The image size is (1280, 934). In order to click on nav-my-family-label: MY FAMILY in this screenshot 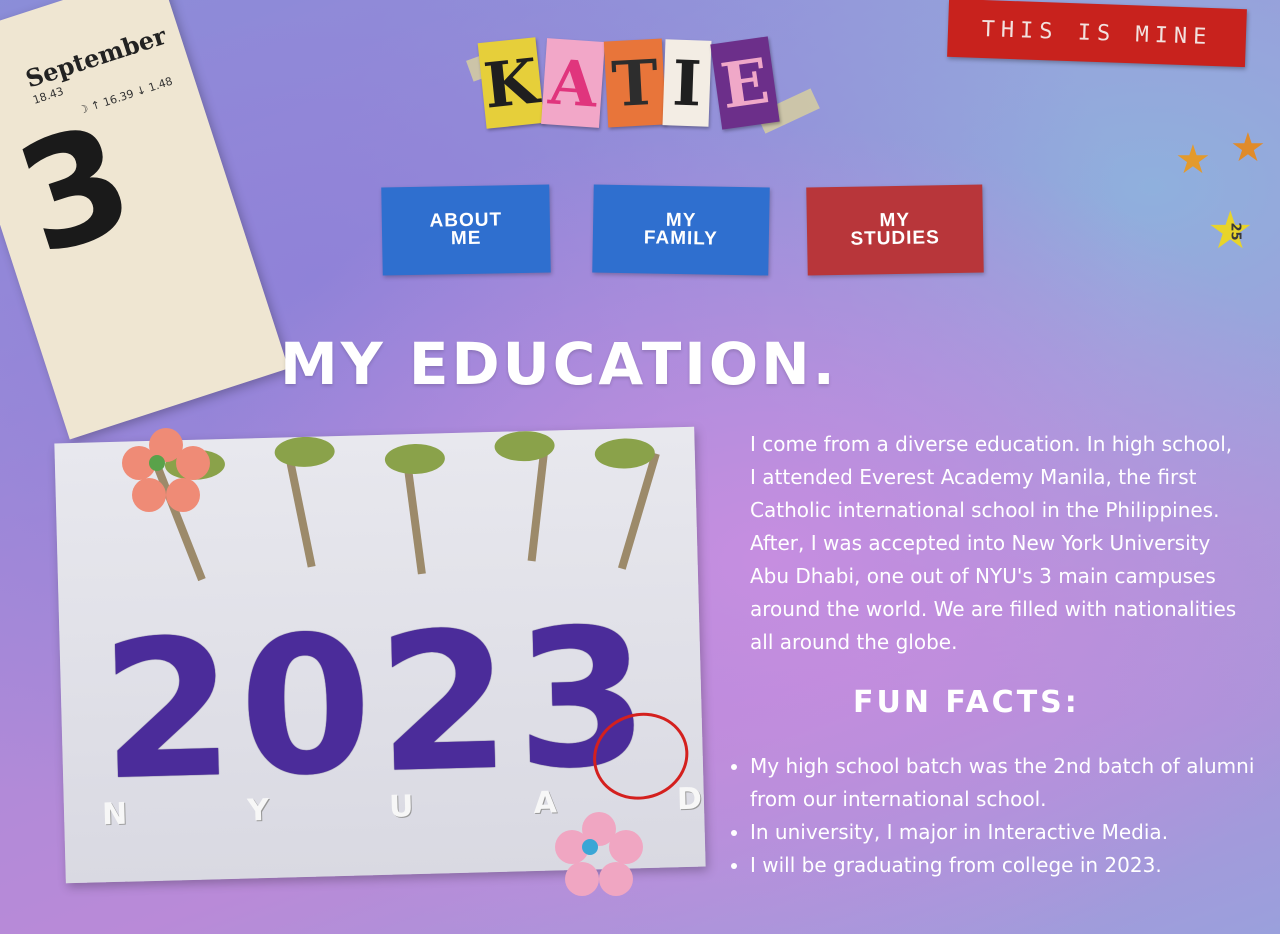, I will do `click(680, 229)`.